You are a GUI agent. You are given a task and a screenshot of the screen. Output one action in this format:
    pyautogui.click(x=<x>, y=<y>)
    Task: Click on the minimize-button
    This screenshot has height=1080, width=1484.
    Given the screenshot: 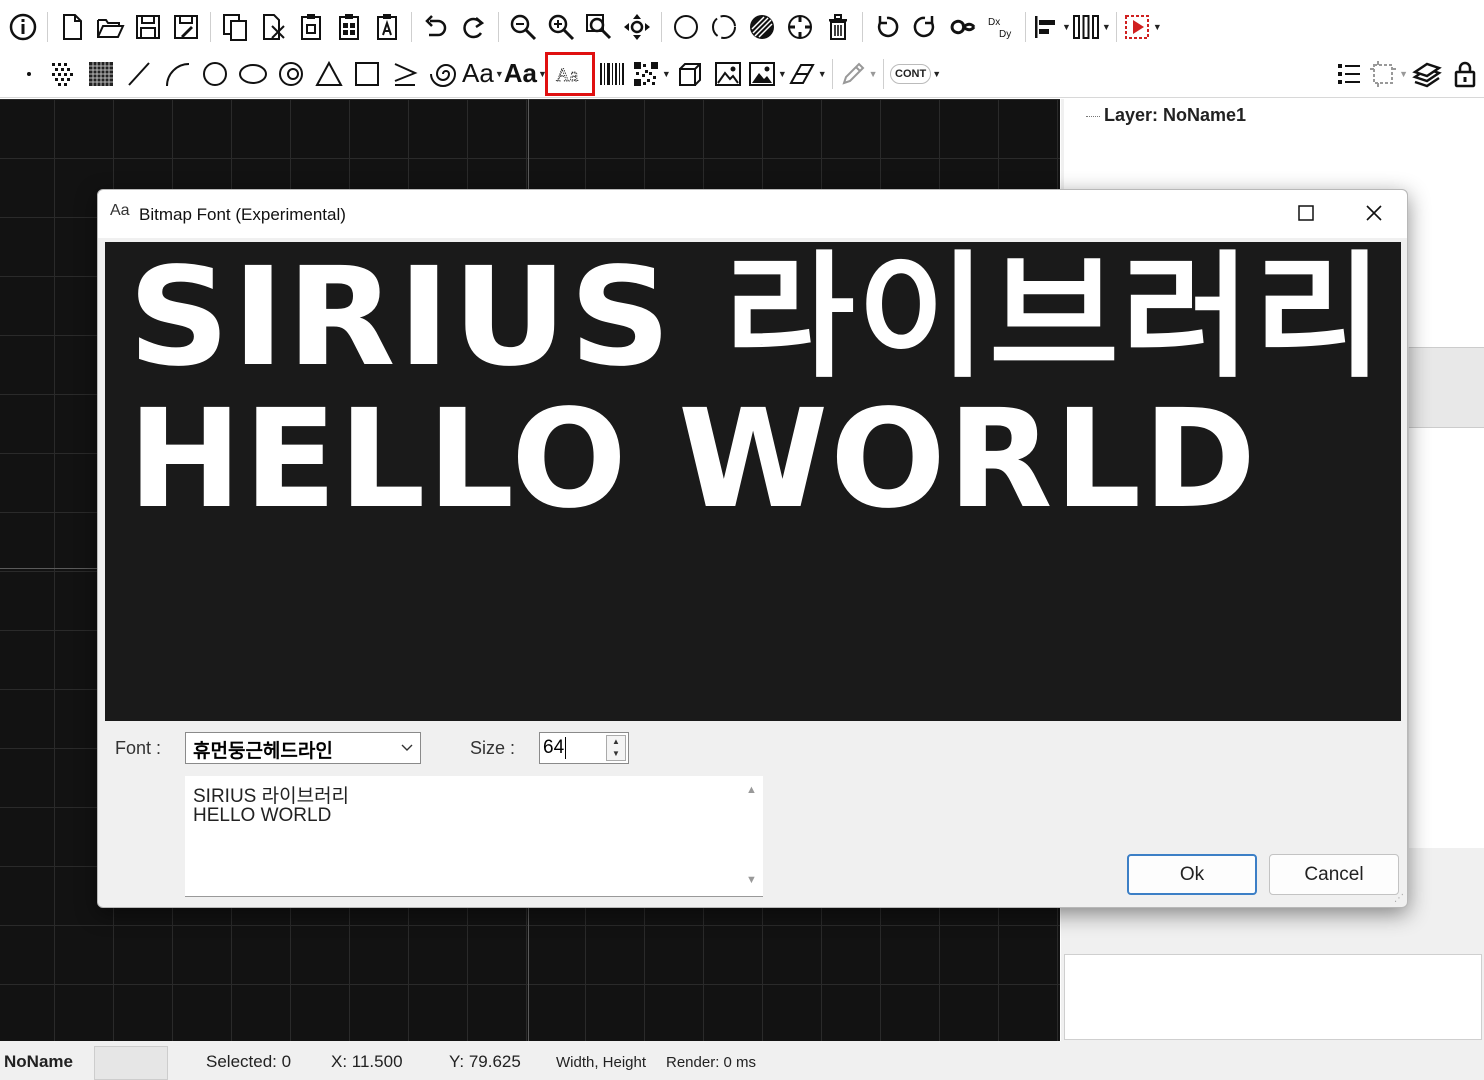 What is the action you would take?
    pyautogui.click(x=1236, y=202)
    